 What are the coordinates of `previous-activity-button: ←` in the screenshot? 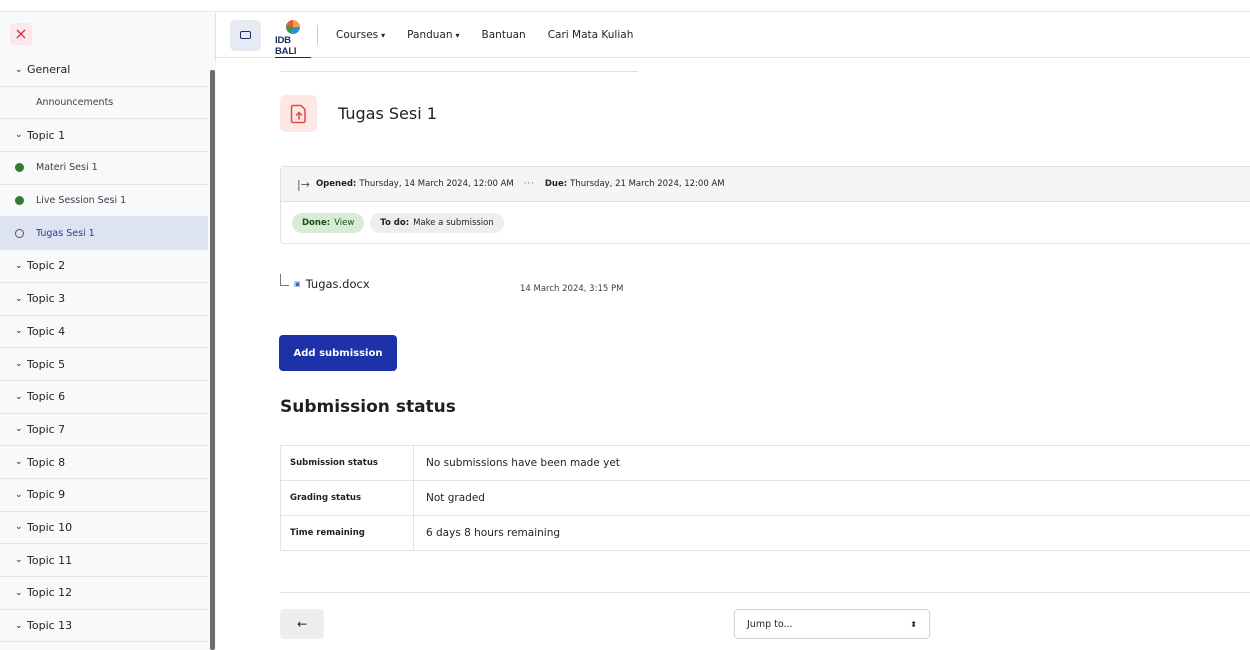 It's located at (302, 624).